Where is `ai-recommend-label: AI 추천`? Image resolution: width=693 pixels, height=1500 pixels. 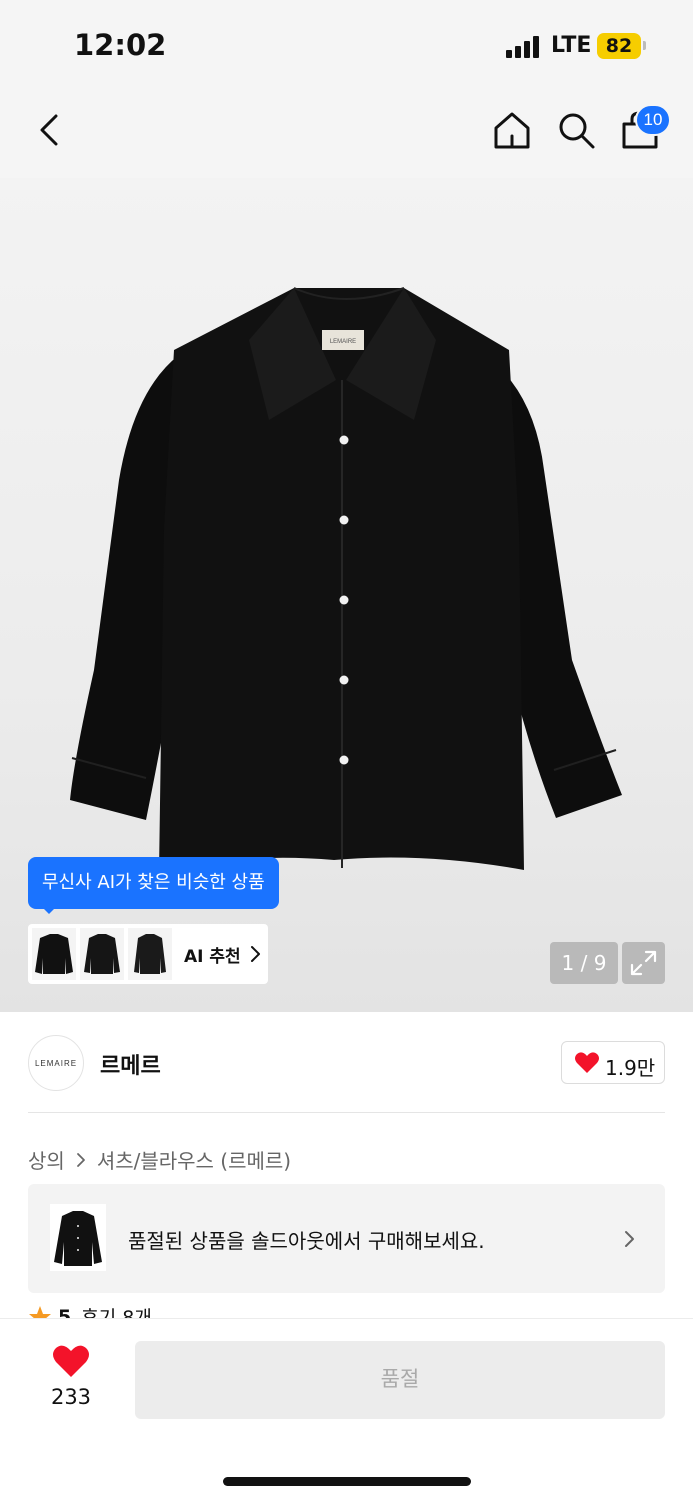
ai-recommend-label: AI 추천 is located at coordinates (212, 957).